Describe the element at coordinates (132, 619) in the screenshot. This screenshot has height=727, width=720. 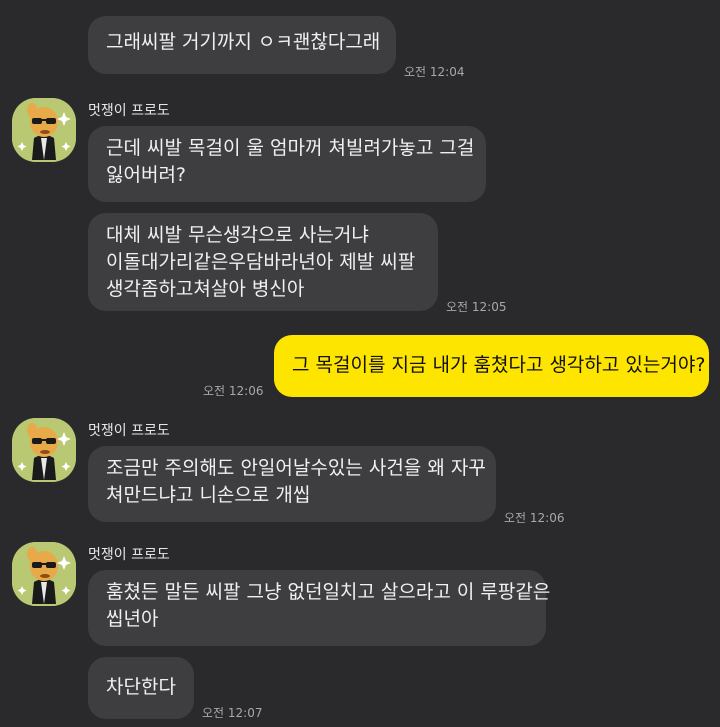
I see `message-text: 씹년아` at that location.